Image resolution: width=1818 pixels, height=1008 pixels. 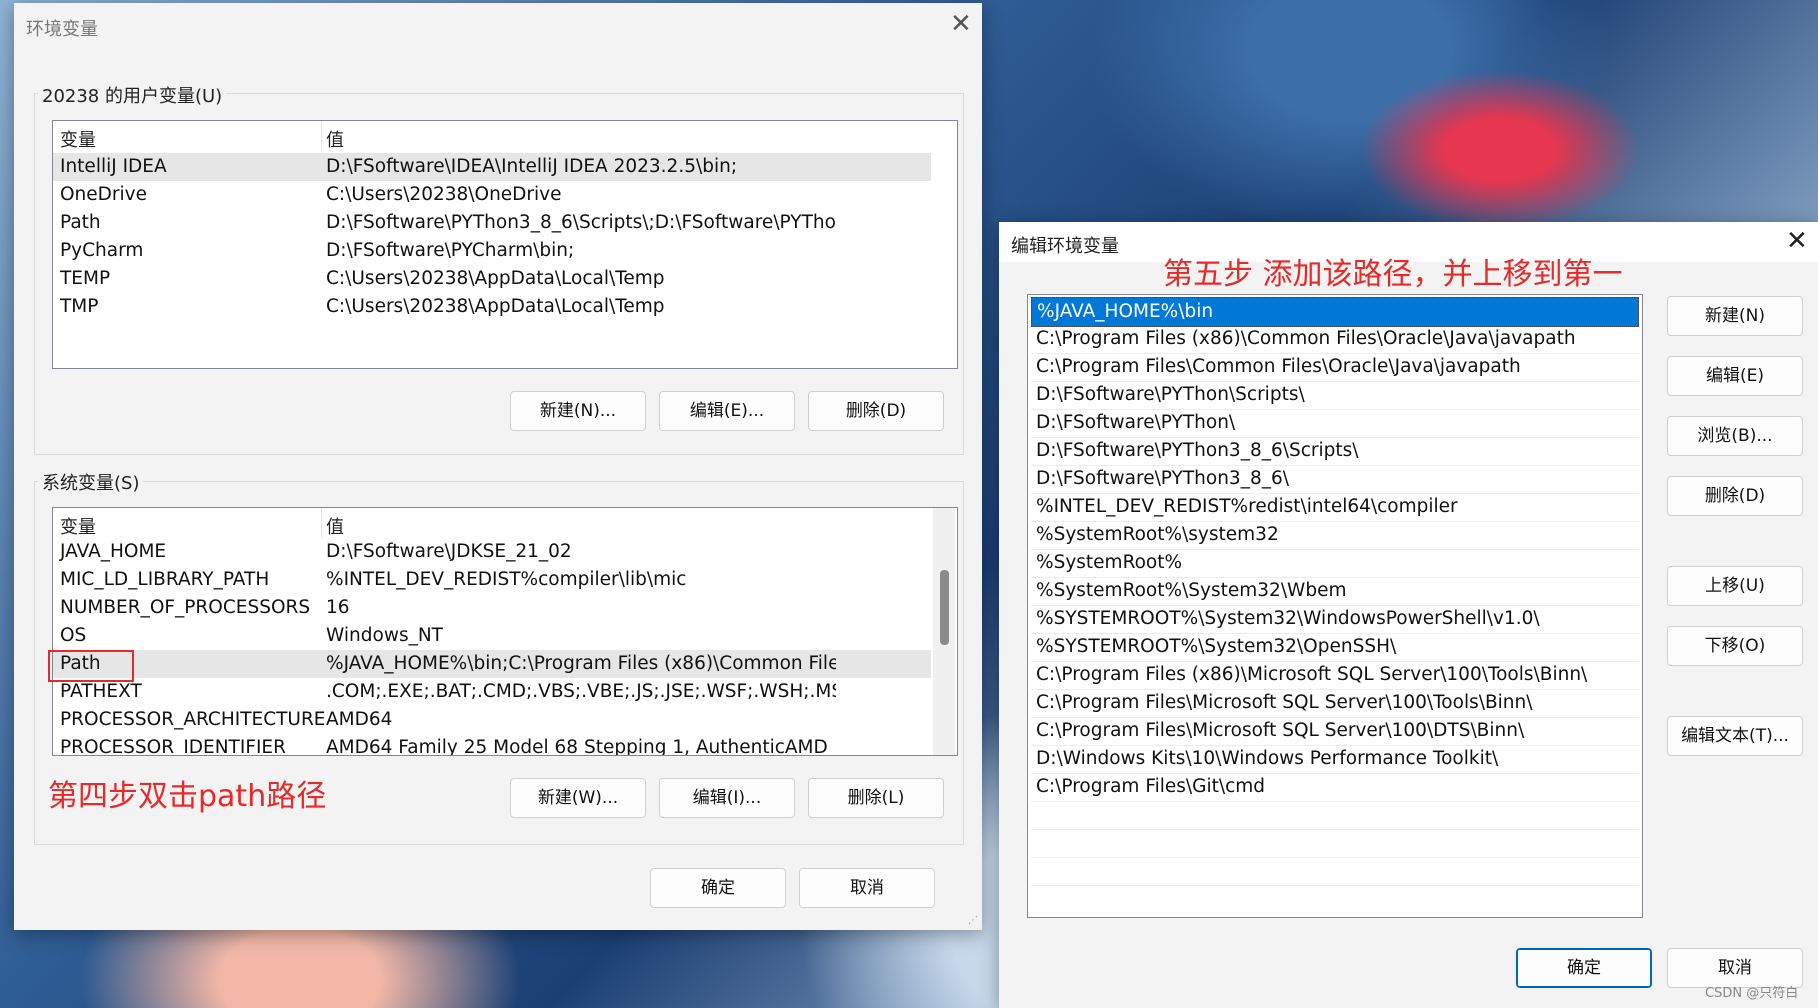 What do you see at coordinates (944, 607) in the screenshot?
I see `scrollbar-thumb` at bounding box center [944, 607].